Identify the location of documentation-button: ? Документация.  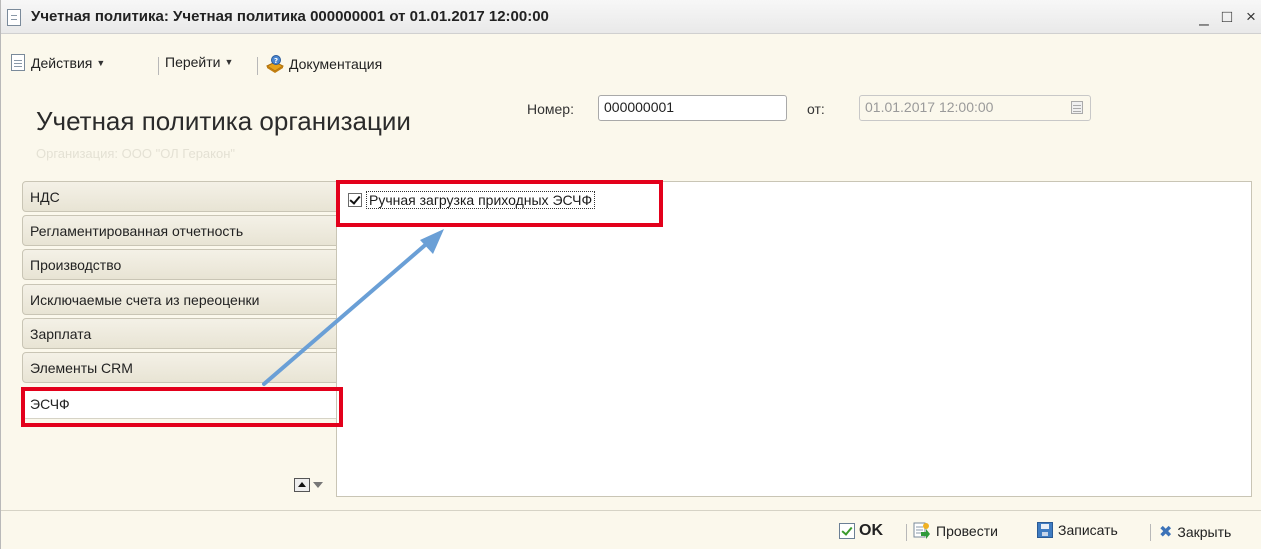
(323, 64).